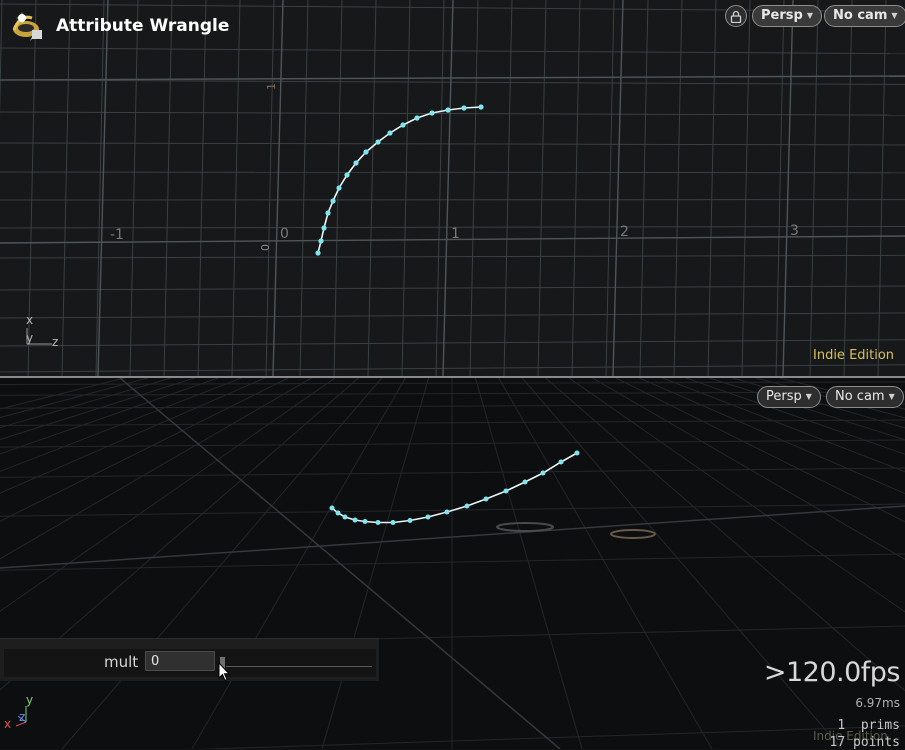 The width and height of the screenshot is (905, 750). Describe the element at coordinates (624, 232) in the screenshot. I see `tick-label-x-2: 2` at that location.